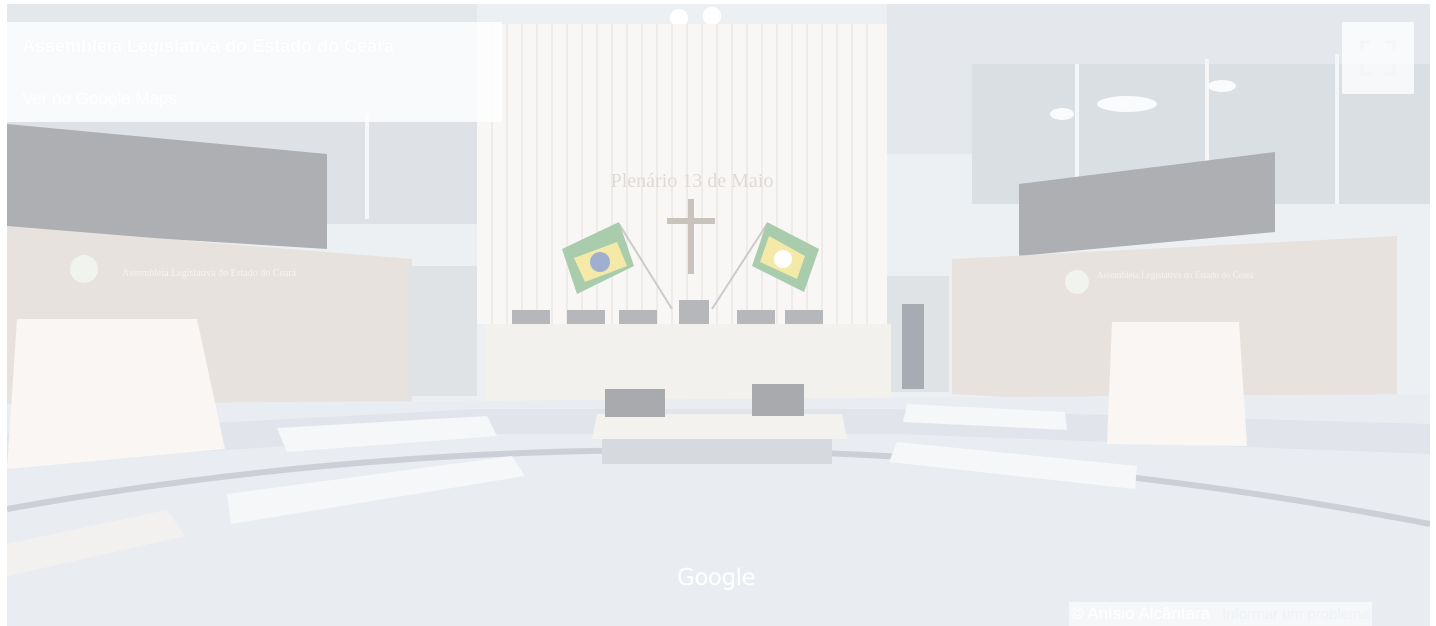 This screenshot has height=626, width=1436. What do you see at coordinates (1296, 614) in the screenshot?
I see `report-problem-link: Informar um problema` at bounding box center [1296, 614].